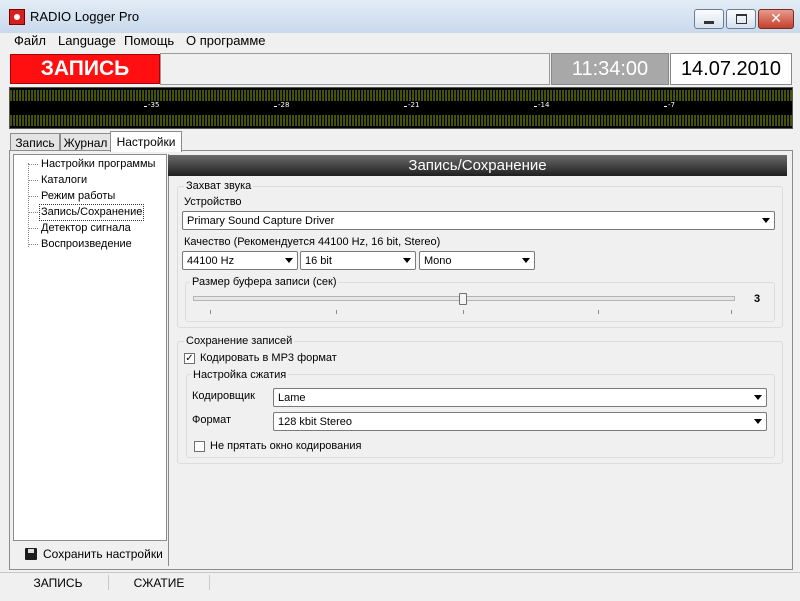 The image size is (800, 601). What do you see at coordinates (709, 22) in the screenshot?
I see `minimize-icon` at bounding box center [709, 22].